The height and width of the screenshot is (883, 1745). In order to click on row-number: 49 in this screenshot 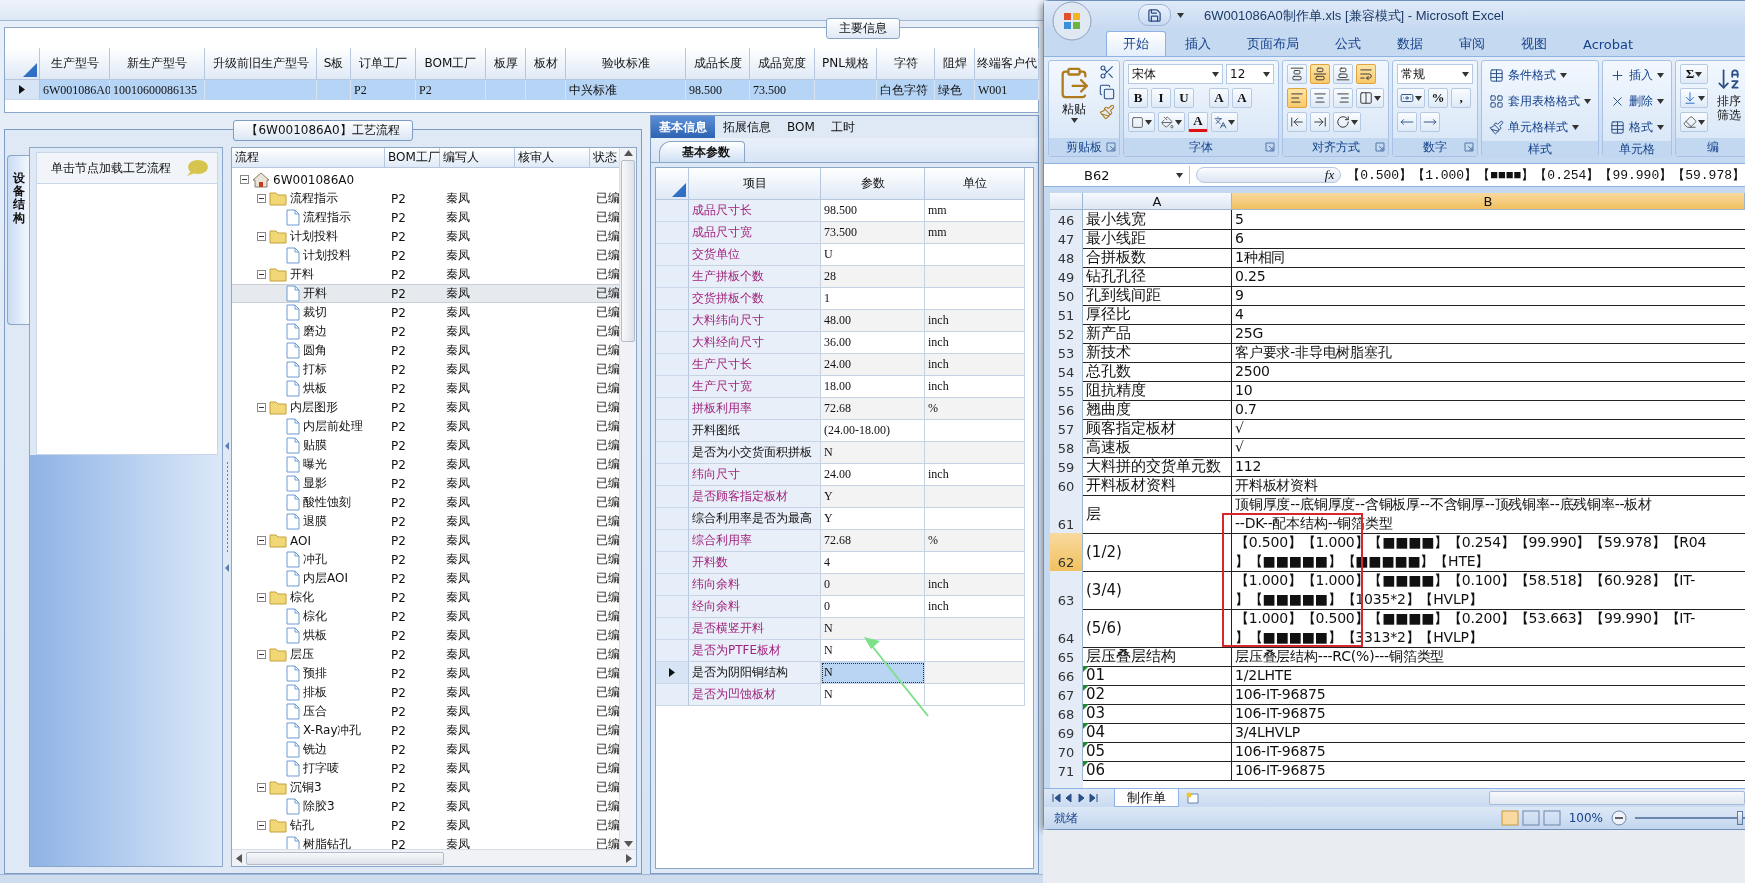, I will do `click(1066, 277)`.